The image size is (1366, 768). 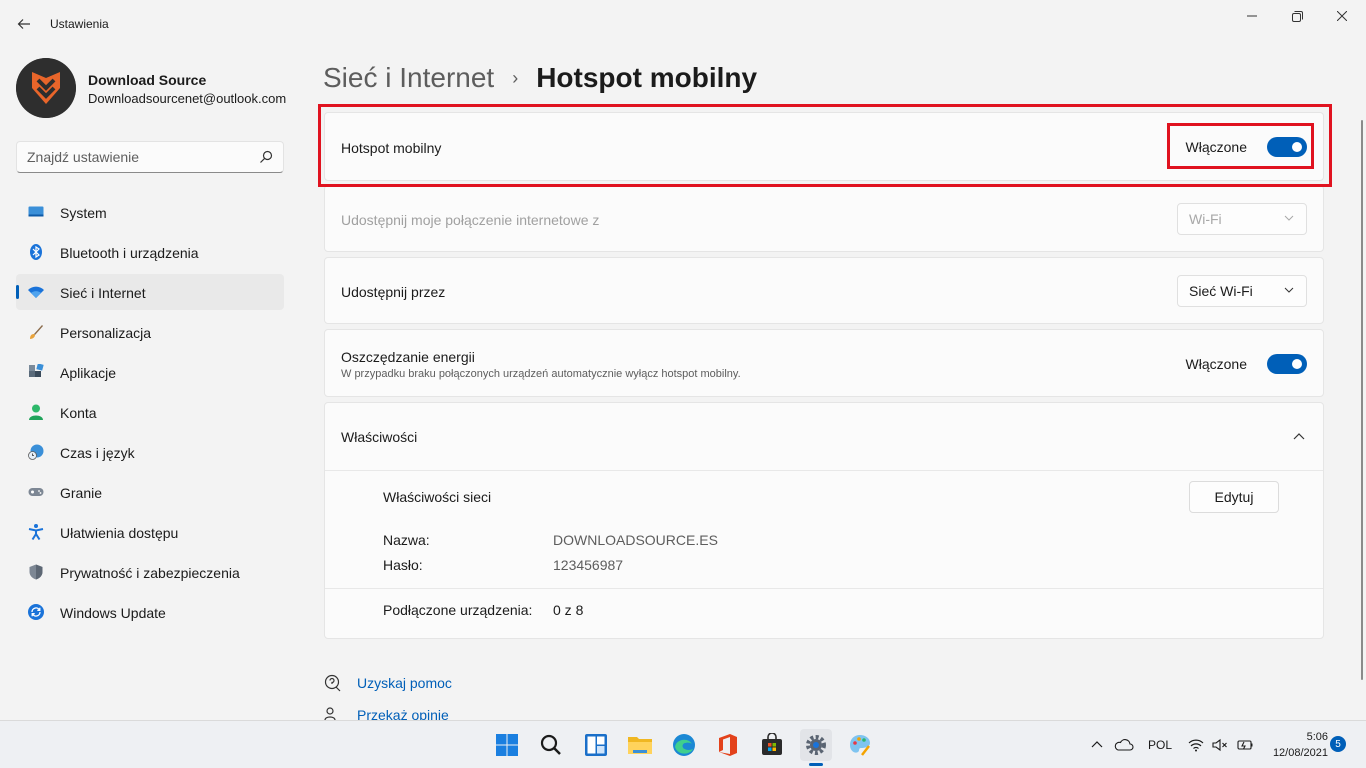 What do you see at coordinates (1300, 753) in the screenshot?
I see `clock-date: 12/08/2021` at bounding box center [1300, 753].